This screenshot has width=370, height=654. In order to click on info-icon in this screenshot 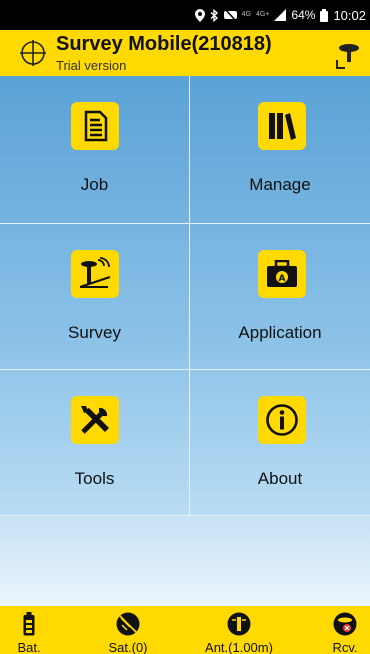, I will do `click(282, 420)`.